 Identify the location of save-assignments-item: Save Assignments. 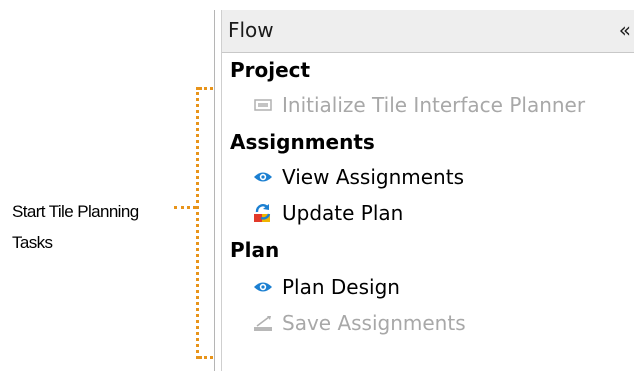
(359, 323).